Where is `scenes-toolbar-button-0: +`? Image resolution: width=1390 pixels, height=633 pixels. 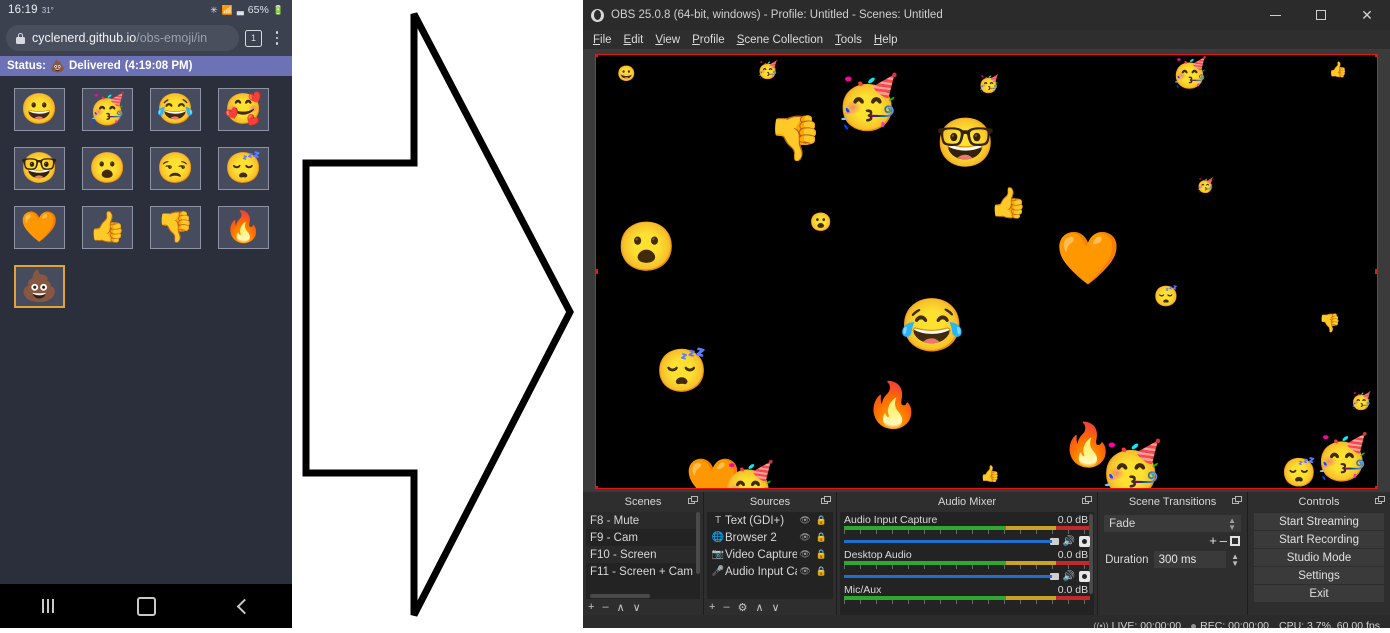
scenes-toolbar-button-0: + is located at coordinates (591, 607).